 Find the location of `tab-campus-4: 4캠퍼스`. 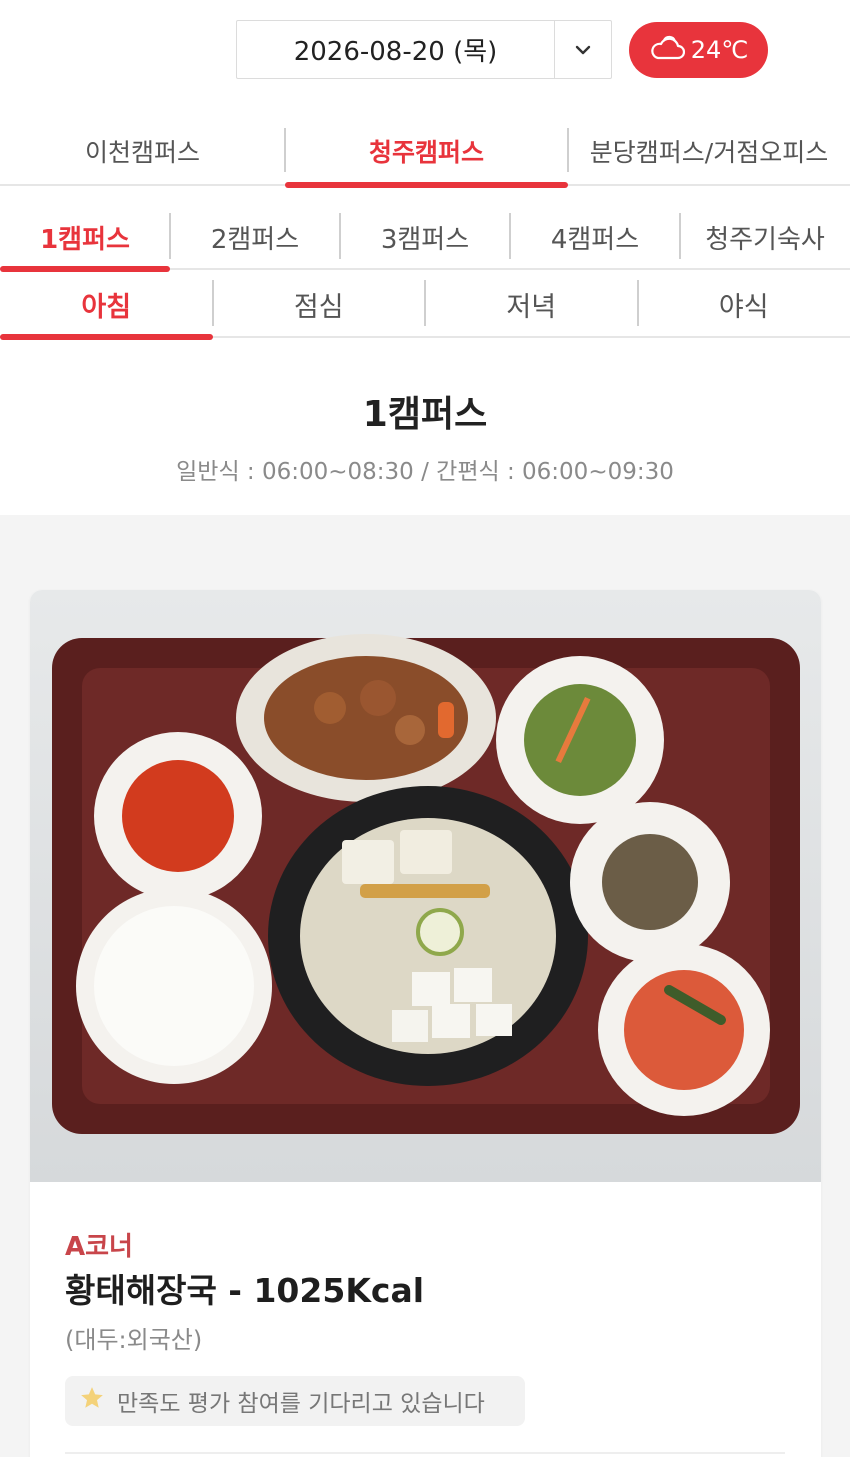

tab-campus-4: 4캠퍼스 is located at coordinates (595, 237).